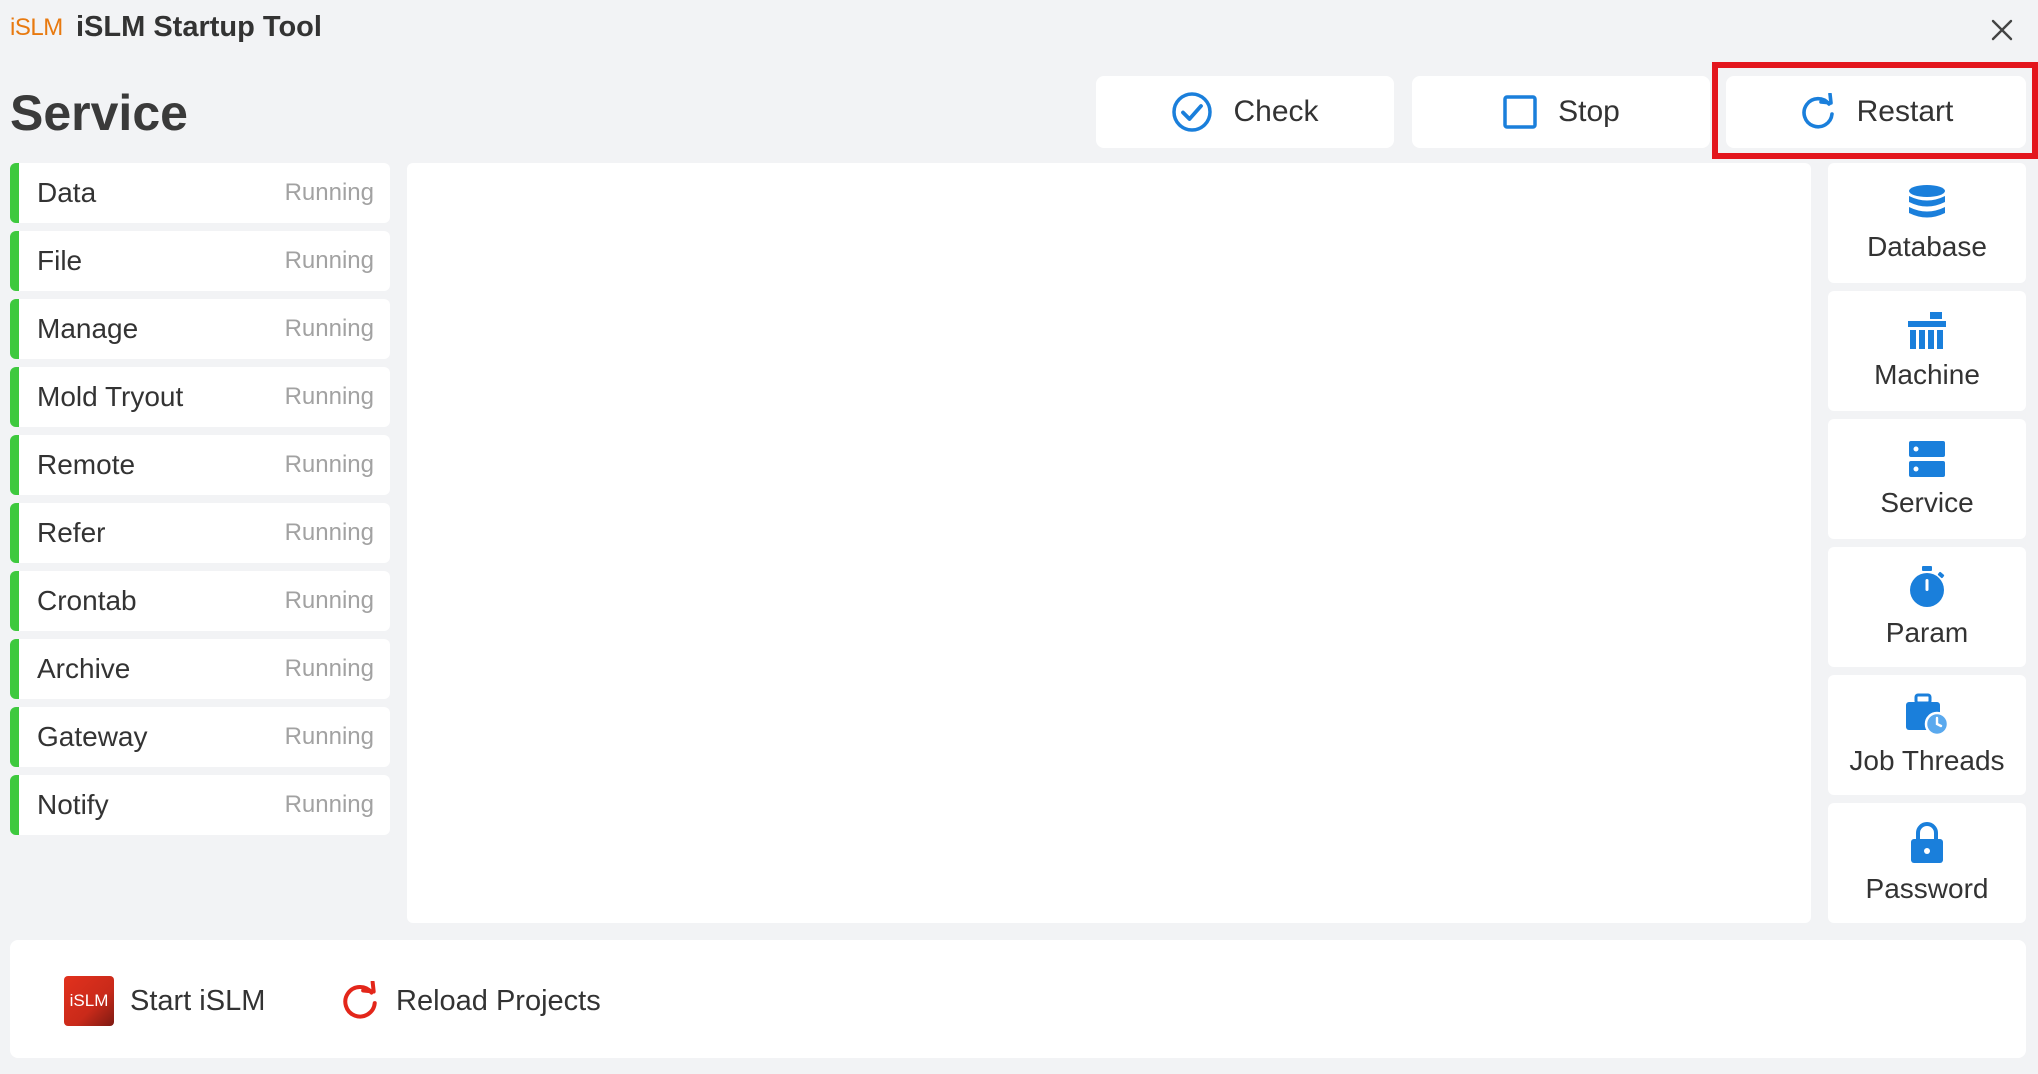 The image size is (2038, 1074). Describe the element at coordinates (200, 397) in the screenshot. I see `service-item-mold-tryout: Mold Tryout Running` at that location.